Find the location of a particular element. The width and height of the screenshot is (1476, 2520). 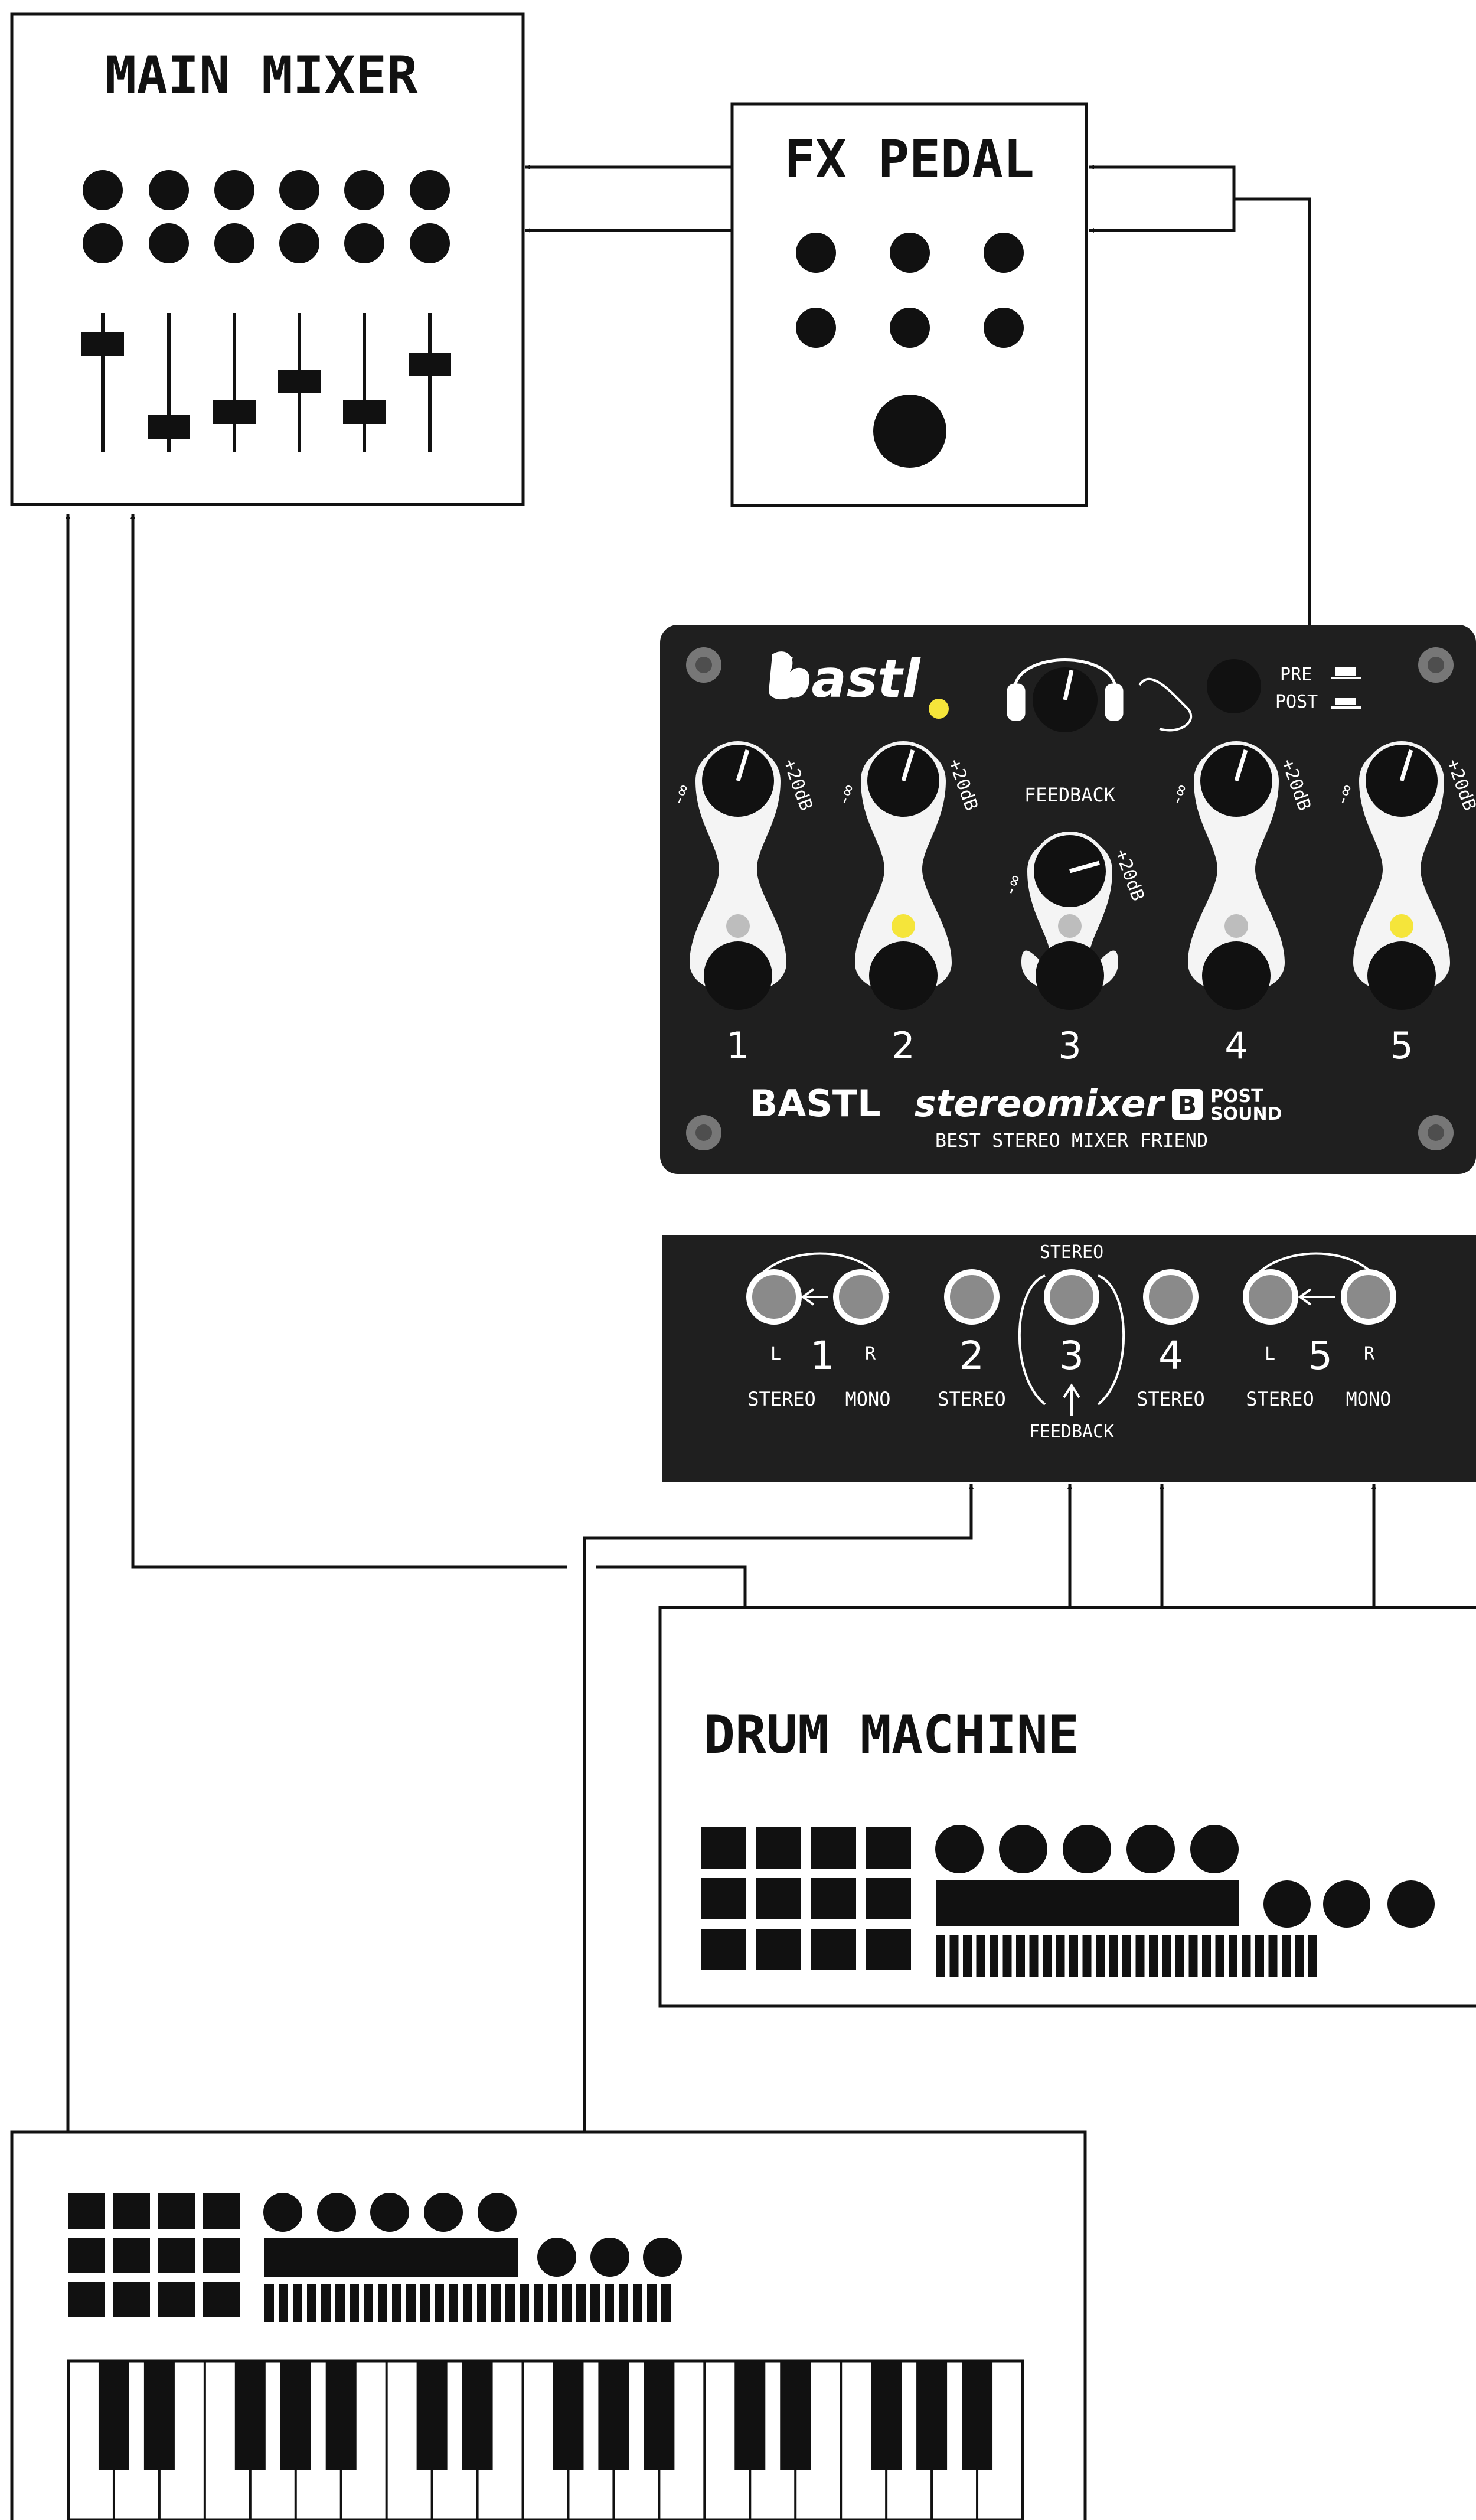

jack-1-right is located at coordinates (861, 1297).